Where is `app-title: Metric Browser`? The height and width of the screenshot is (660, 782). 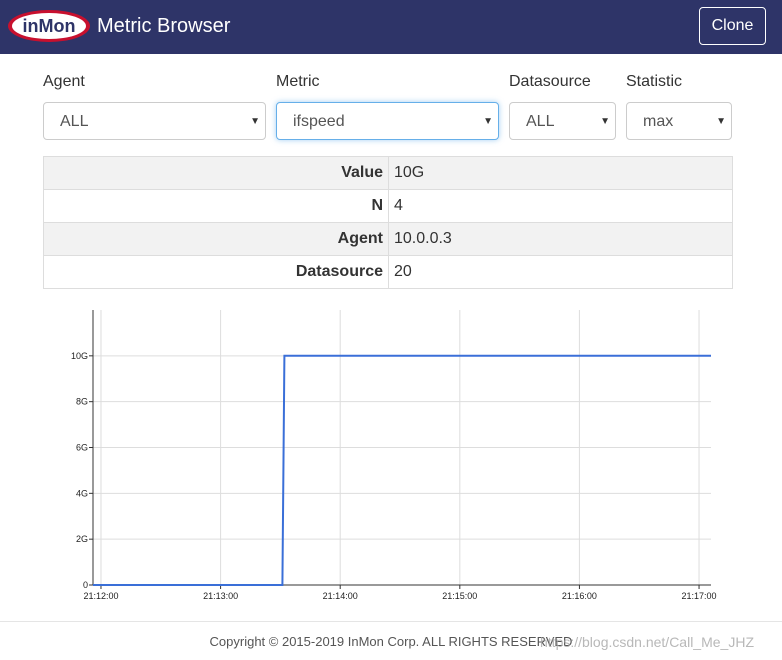
app-title: Metric Browser is located at coordinates (164, 26).